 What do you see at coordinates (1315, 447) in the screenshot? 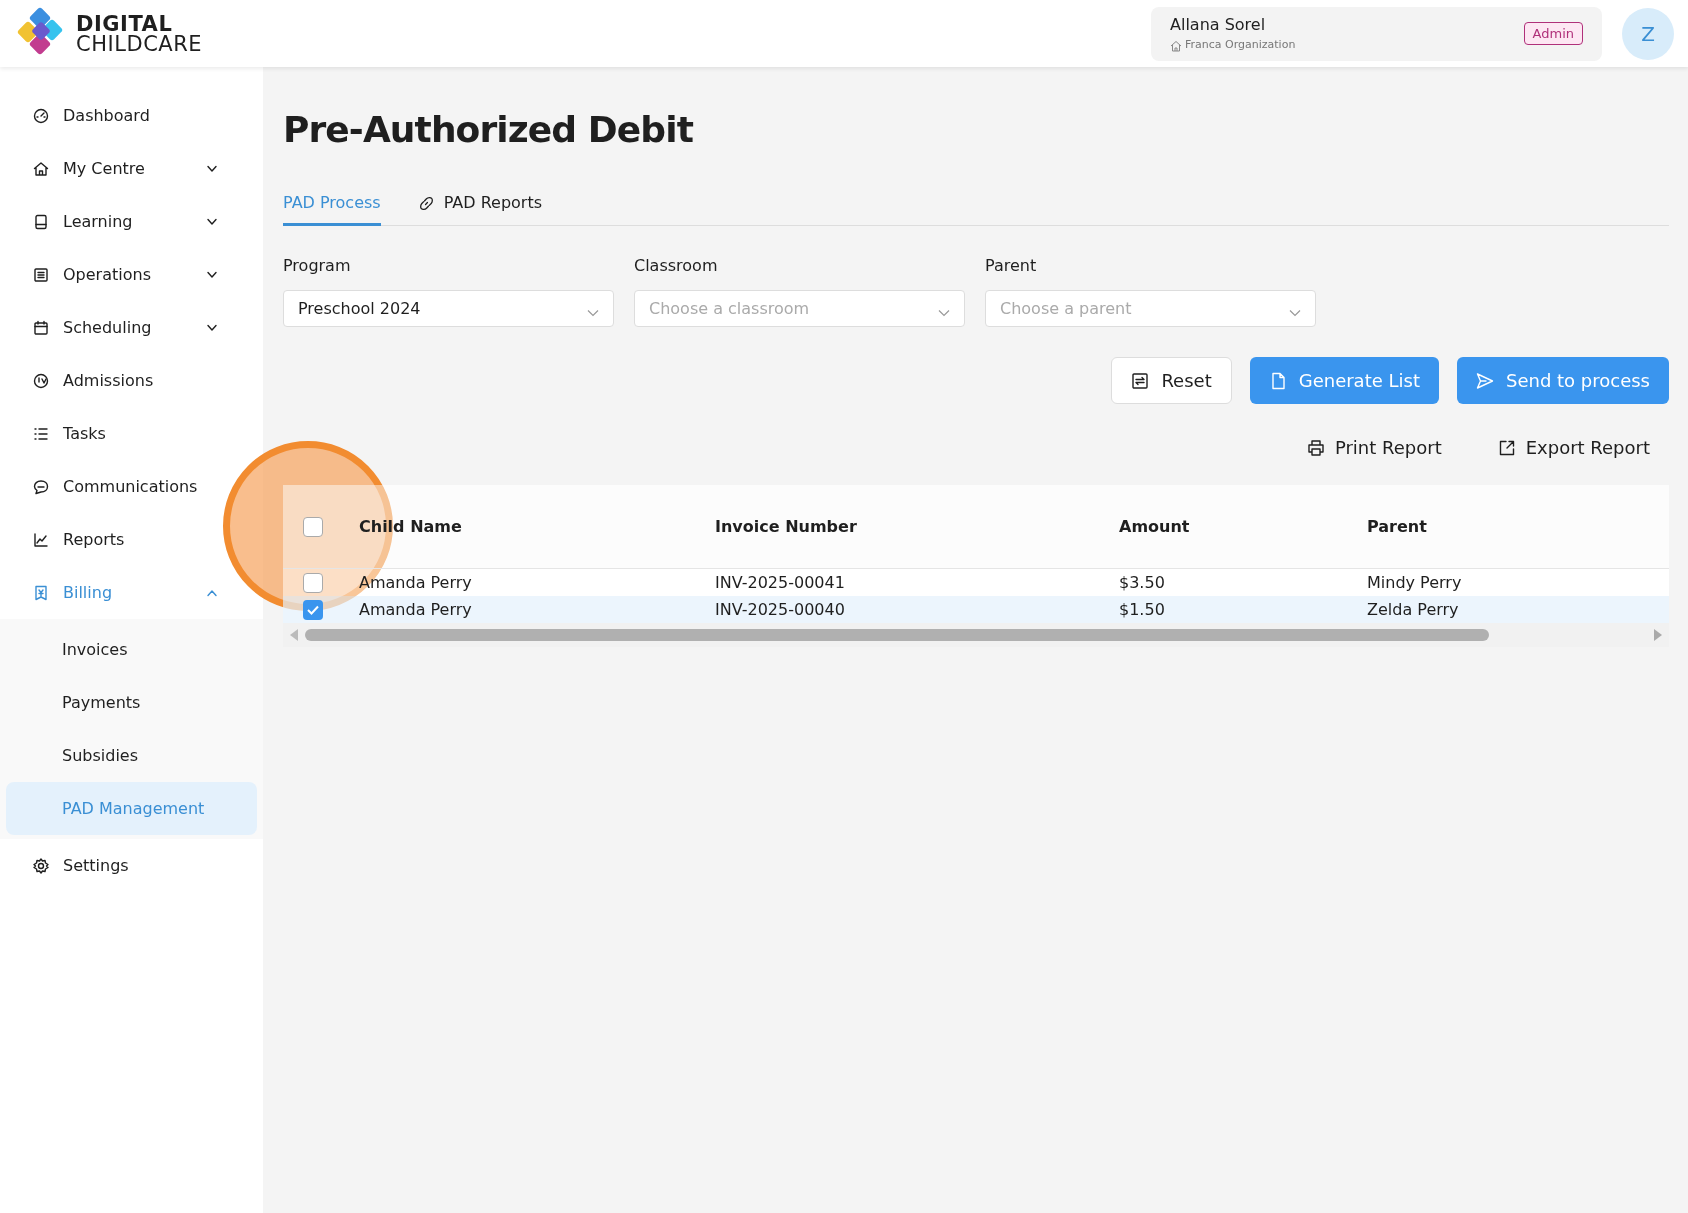
I see `printer-icon` at bounding box center [1315, 447].